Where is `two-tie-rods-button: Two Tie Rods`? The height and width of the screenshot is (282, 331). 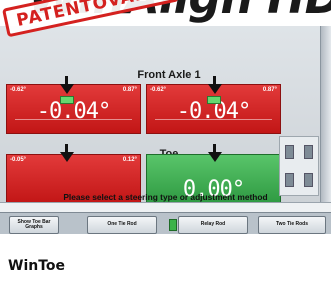
two-tie-rods-button: Two Tie Rods is located at coordinates (292, 225).